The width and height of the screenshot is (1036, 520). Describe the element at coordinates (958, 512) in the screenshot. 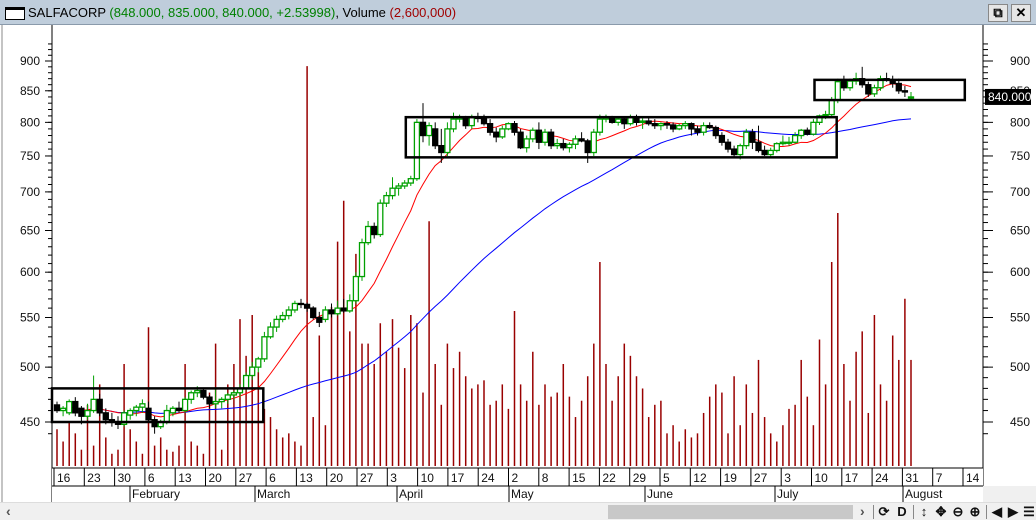

I see `zoom-out-icon: ⊖` at that location.